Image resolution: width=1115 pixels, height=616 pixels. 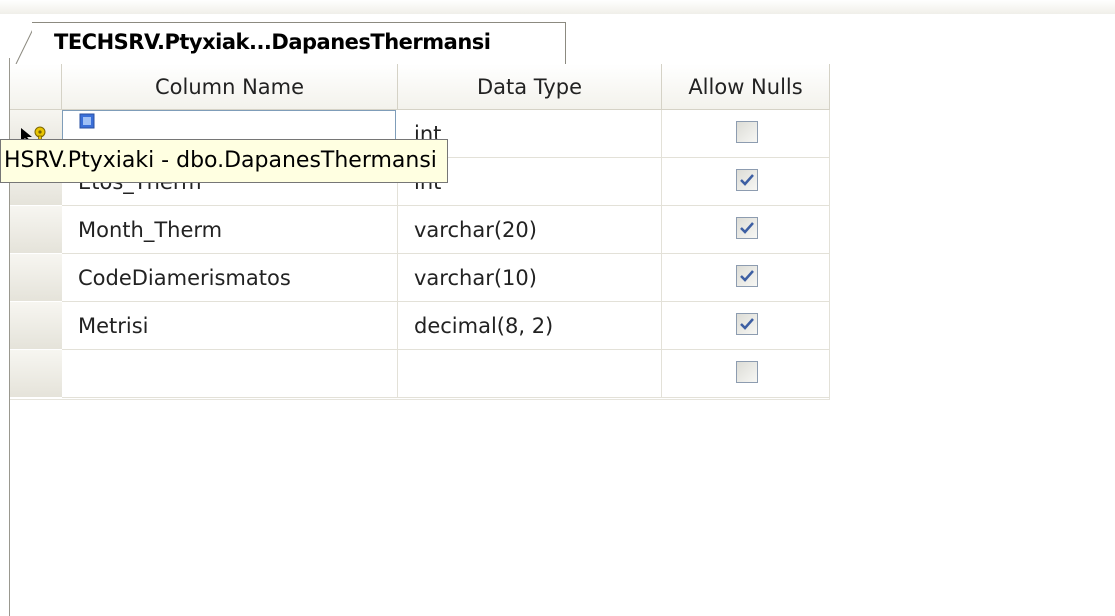 I want to click on tab-title: TECHSRV.Ptyxiak...DapanesThermansi, so click(x=272, y=42).